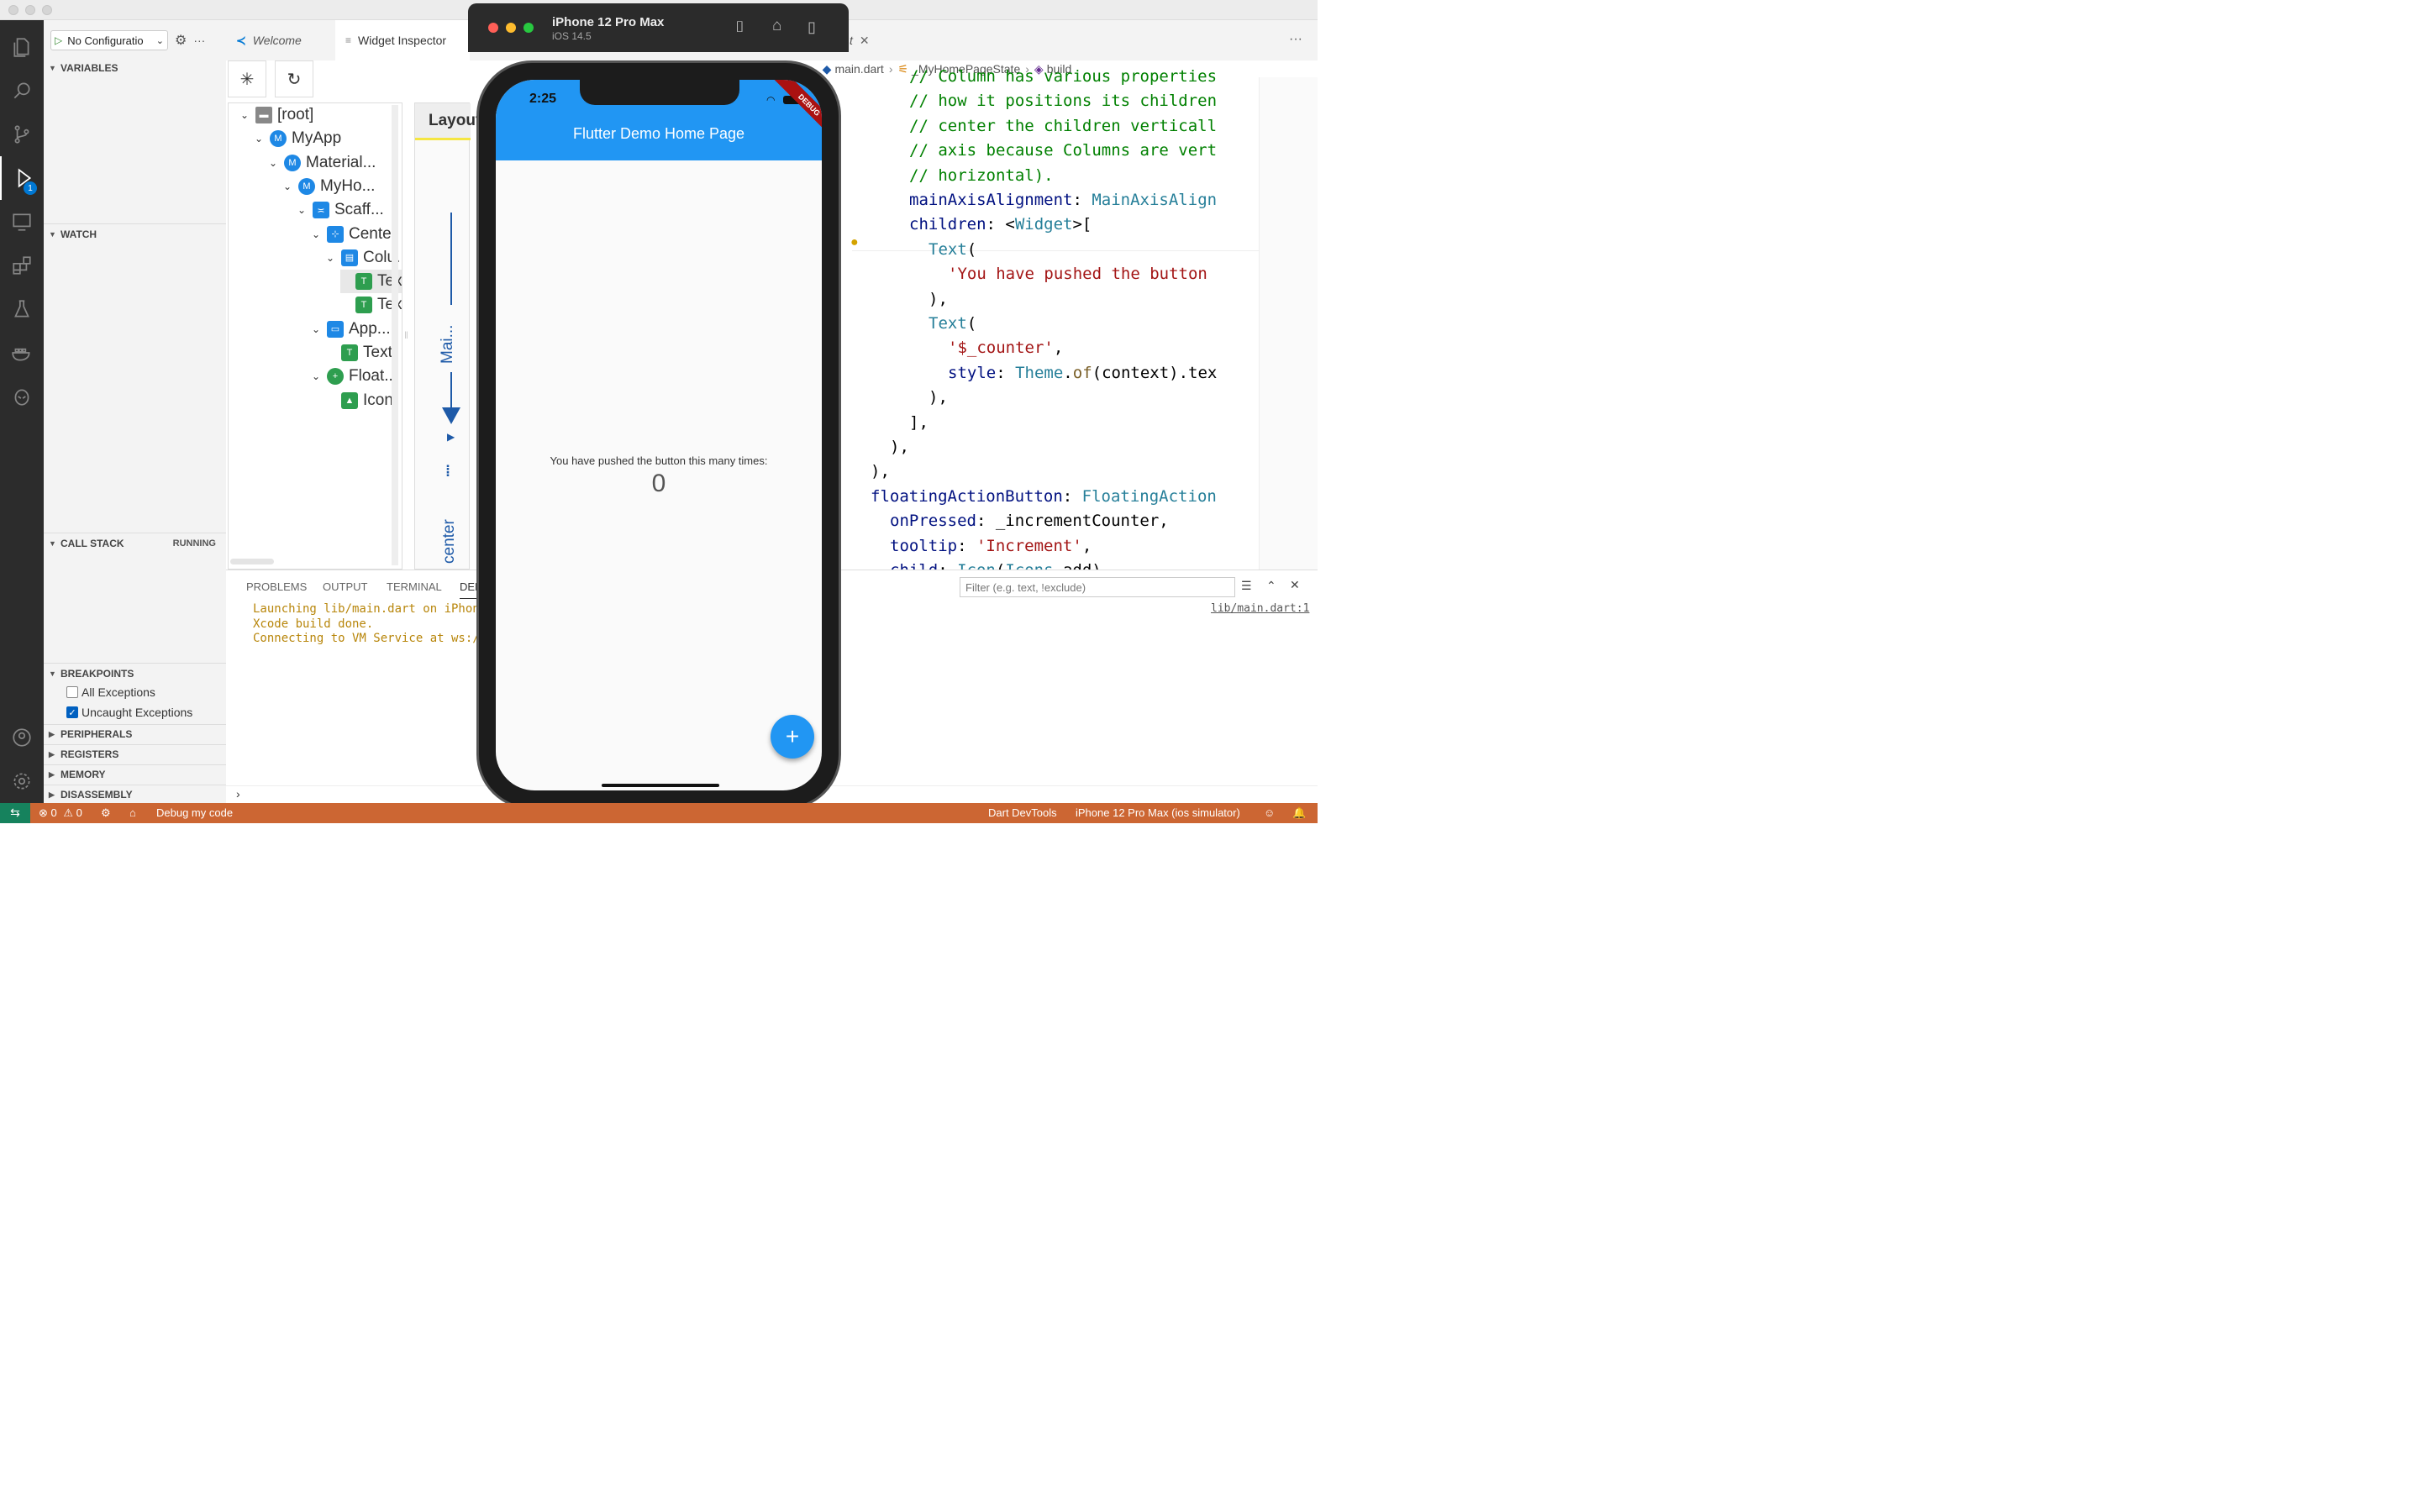 This screenshot has height=1512, width=2420. Describe the element at coordinates (280, 40) in the screenshot. I see `tab-welcome: ≺ Welcome` at that location.